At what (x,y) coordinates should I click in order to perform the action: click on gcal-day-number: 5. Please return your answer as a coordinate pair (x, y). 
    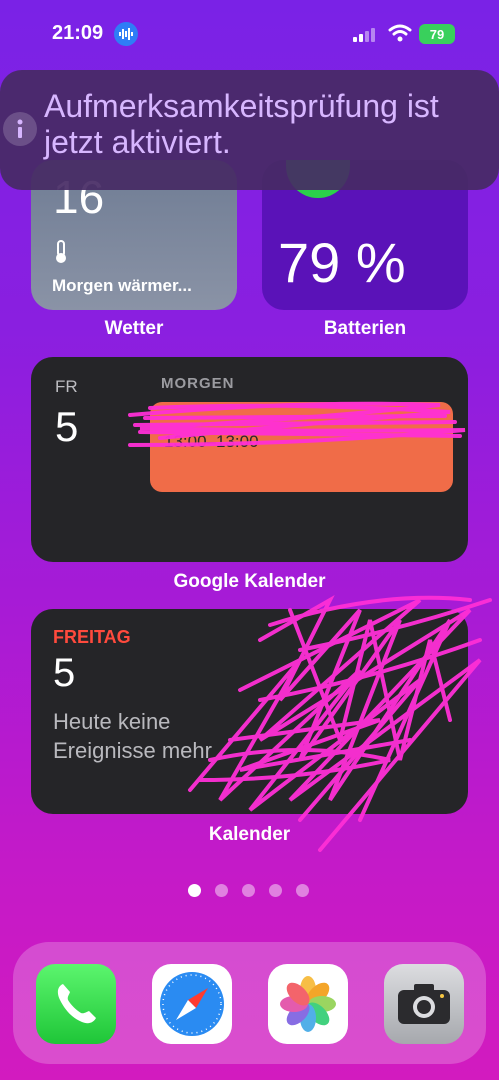
    Looking at the image, I should click on (67, 426).